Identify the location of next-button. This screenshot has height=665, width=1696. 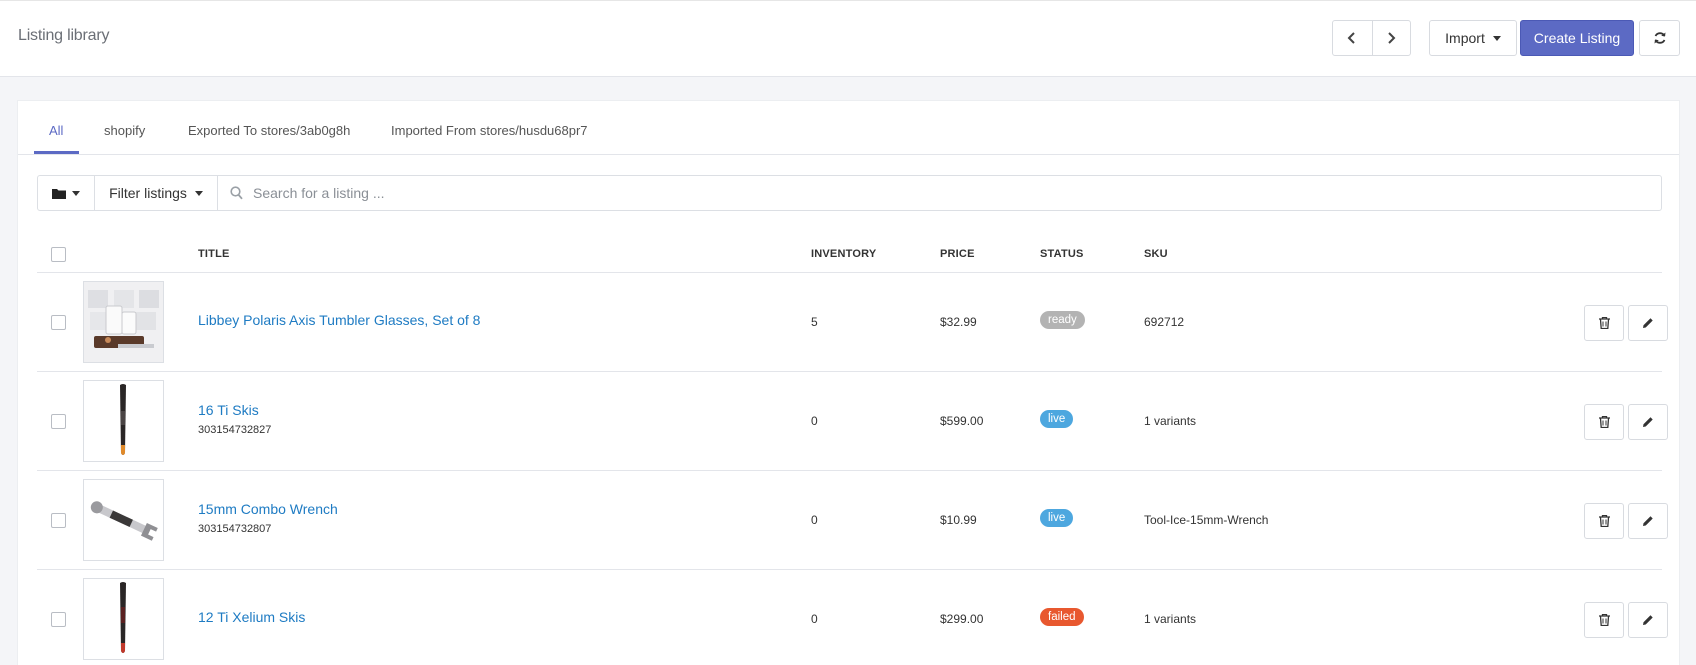
(1391, 38).